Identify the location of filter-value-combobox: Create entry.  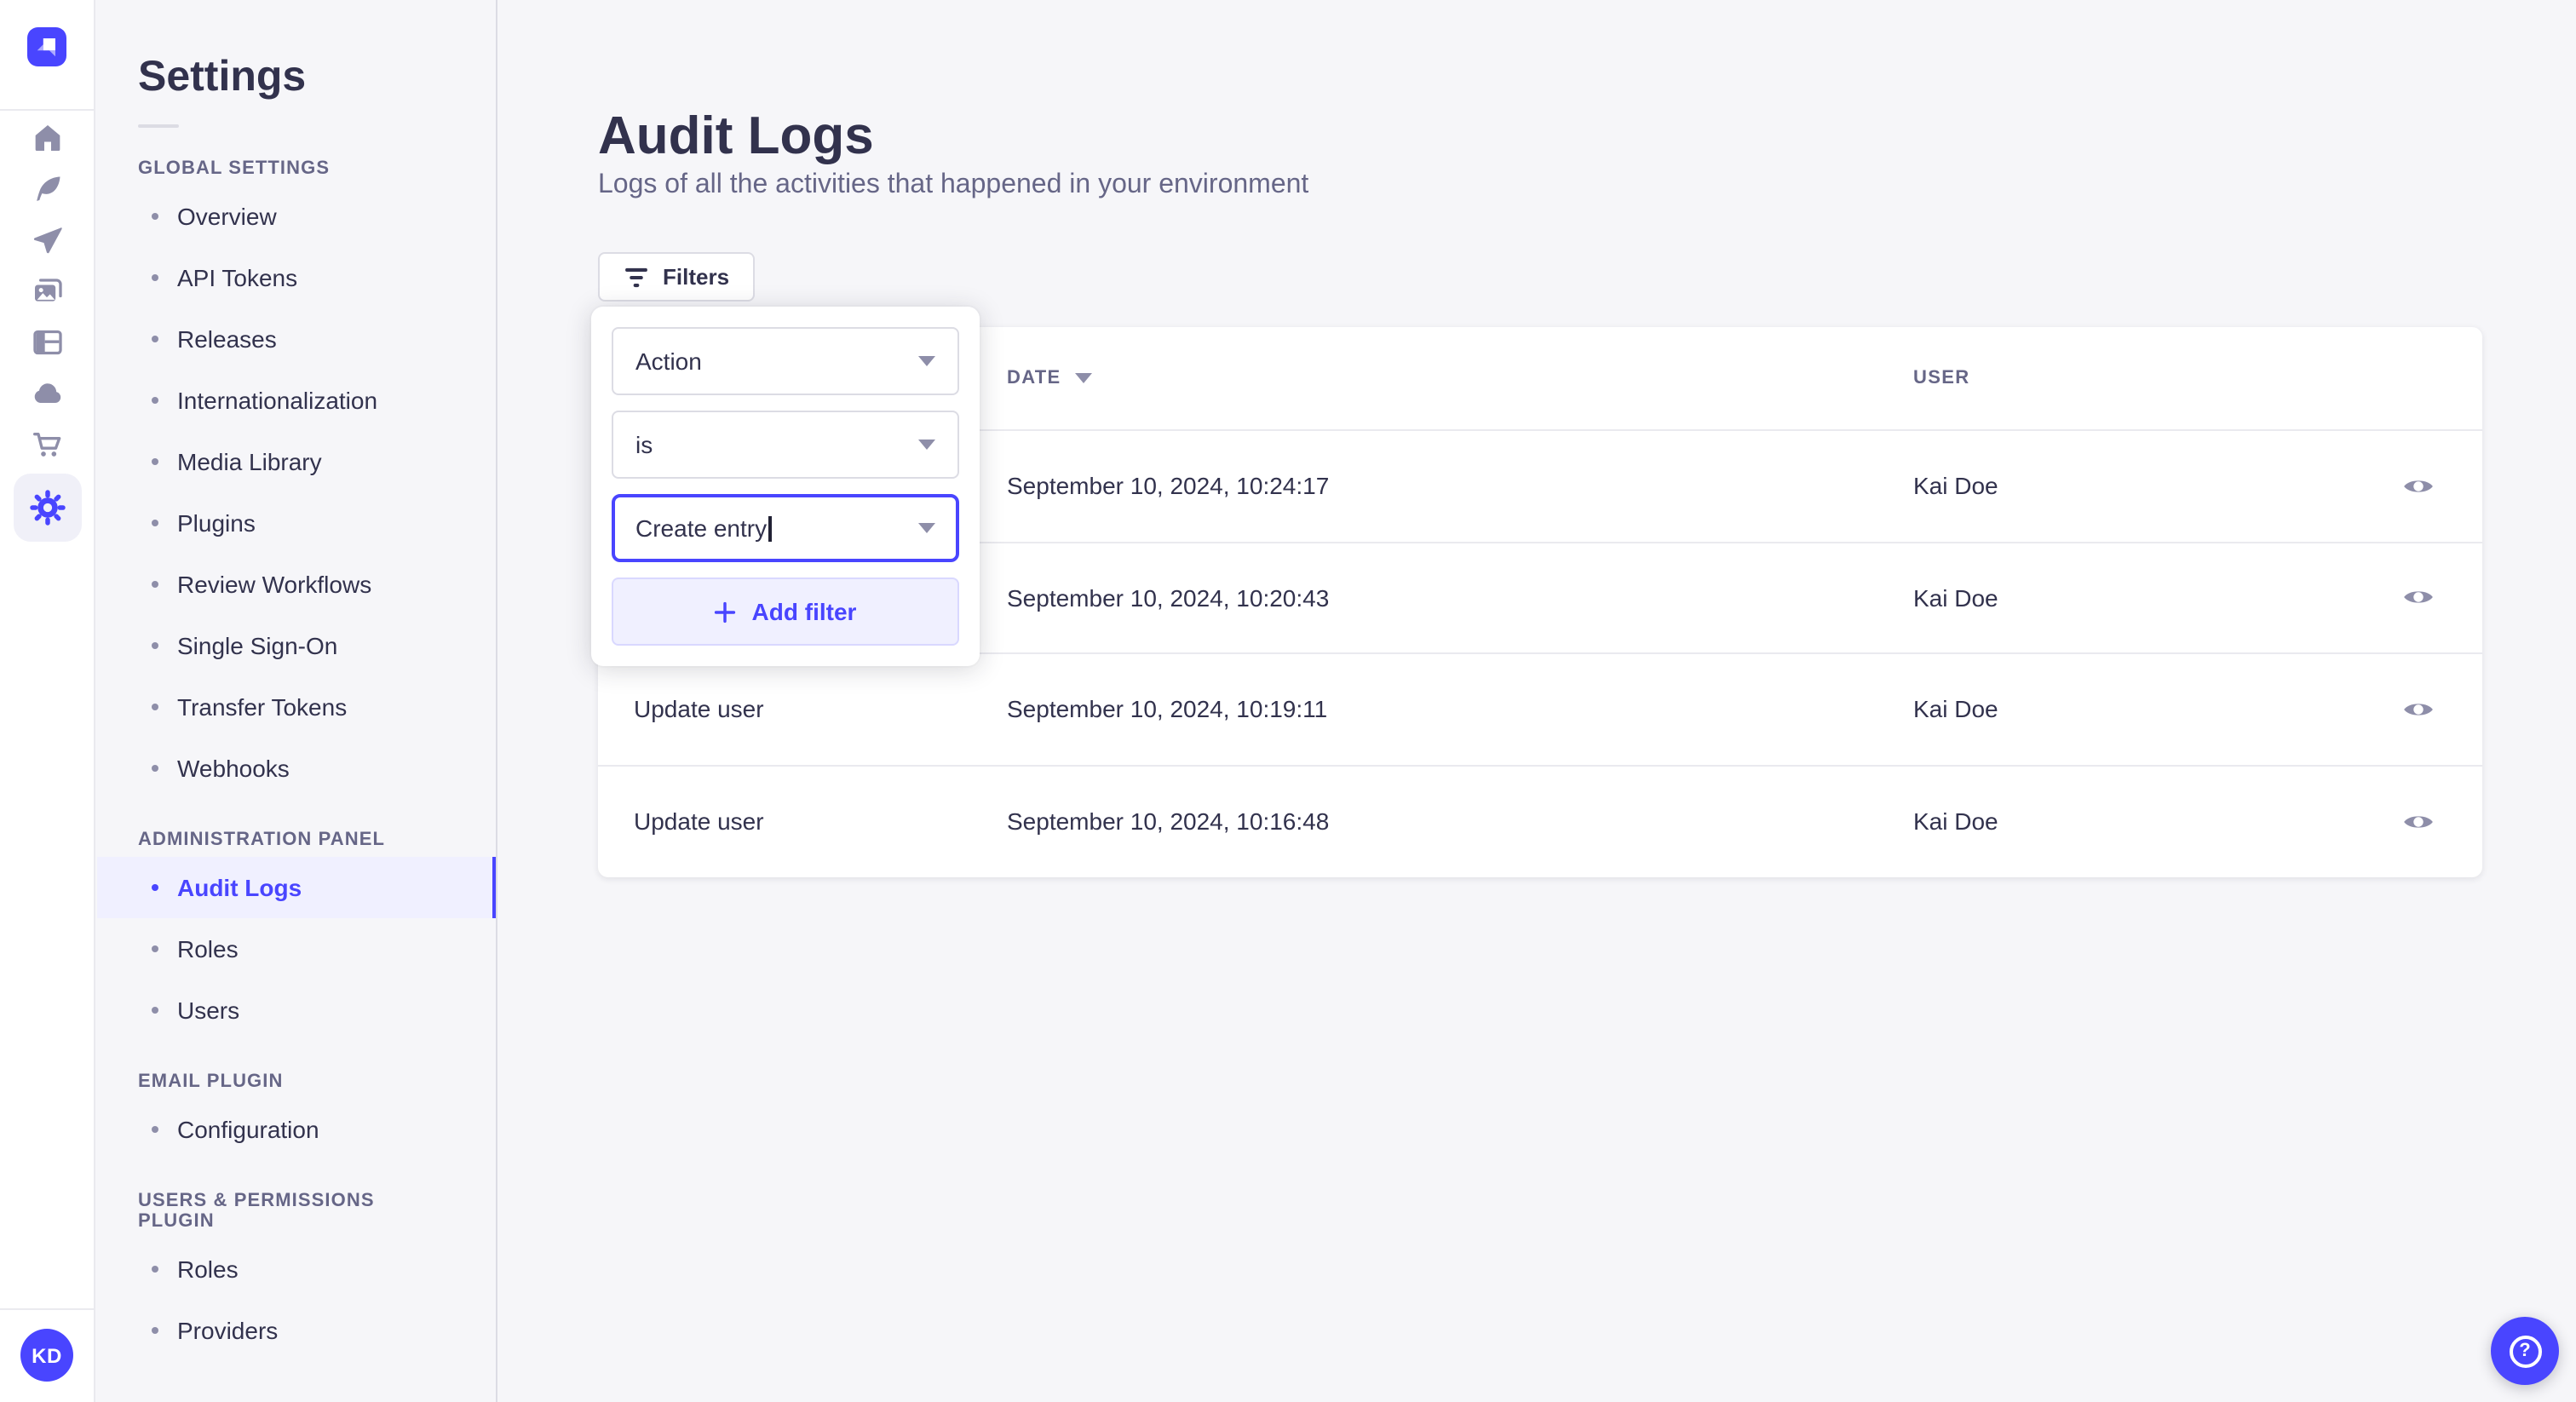
(786, 528).